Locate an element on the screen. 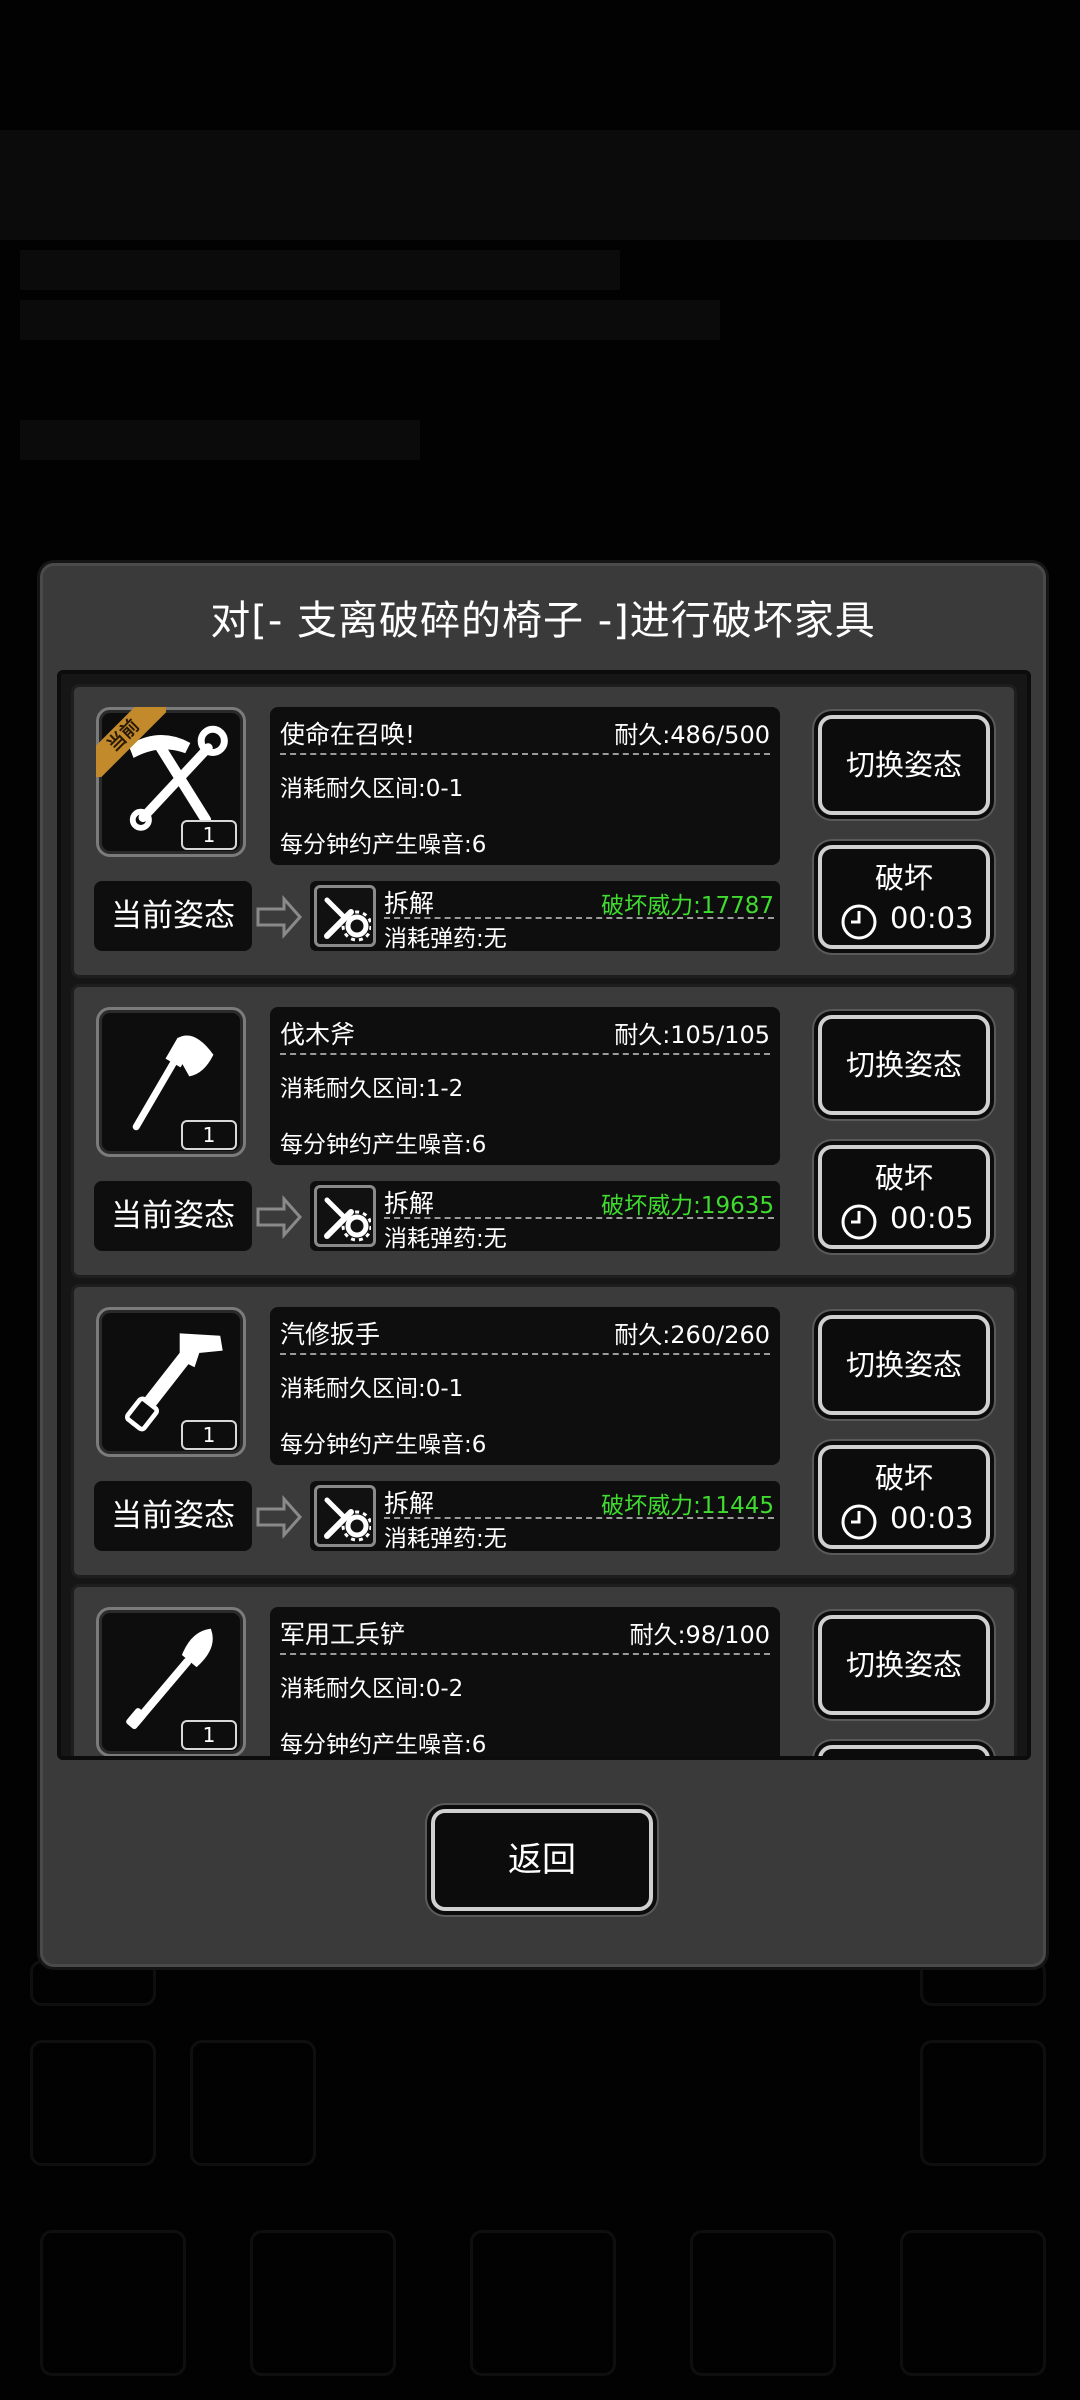 This screenshot has height=2400, width=1080. shovel-icon is located at coordinates (169, 1679).